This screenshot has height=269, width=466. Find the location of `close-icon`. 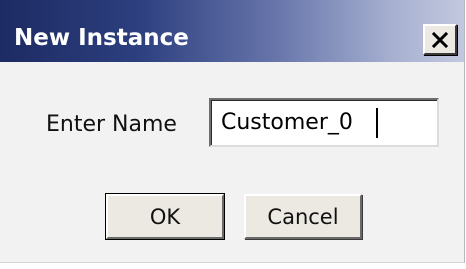

close-icon is located at coordinates (440, 39).